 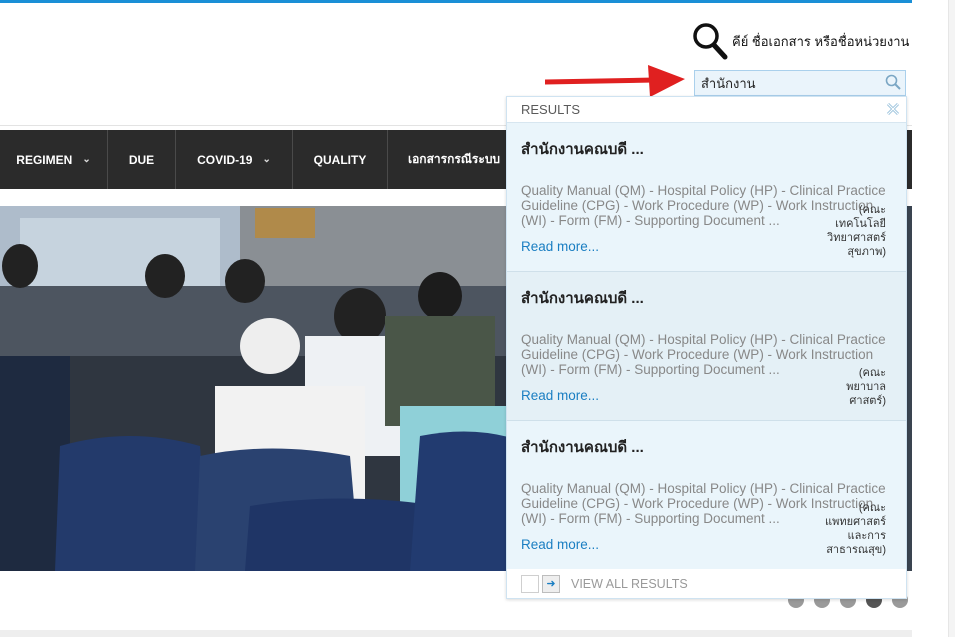 What do you see at coordinates (856, 231) in the screenshot?
I see `result-department: (คณะ เทคโนโลยี วิทยาศาสตร์ สุขภาพ)` at bounding box center [856, 231].